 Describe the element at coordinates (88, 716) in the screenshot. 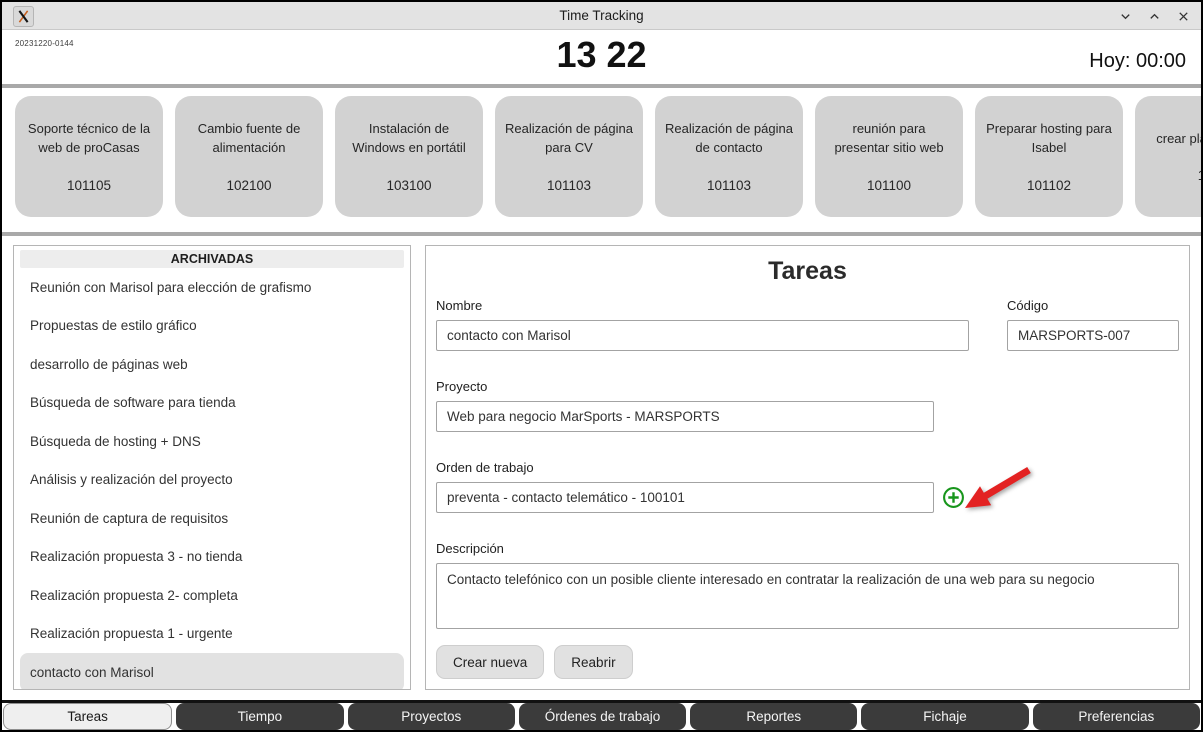

I see `tab-tareas: Tareas` at that location.